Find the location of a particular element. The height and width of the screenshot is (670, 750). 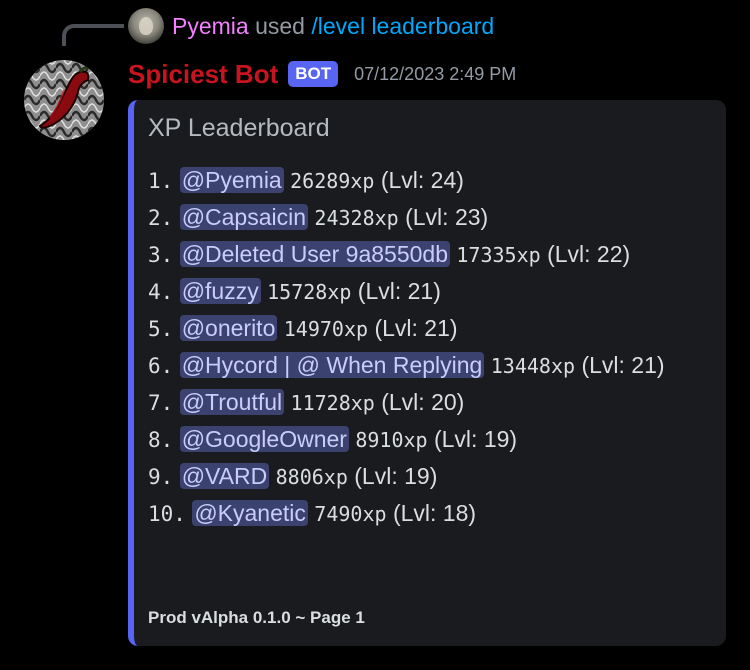

leaderboard-entry: 9. @VARD 8806xp (Lvl: 19) is located at coordinates (428, 476).